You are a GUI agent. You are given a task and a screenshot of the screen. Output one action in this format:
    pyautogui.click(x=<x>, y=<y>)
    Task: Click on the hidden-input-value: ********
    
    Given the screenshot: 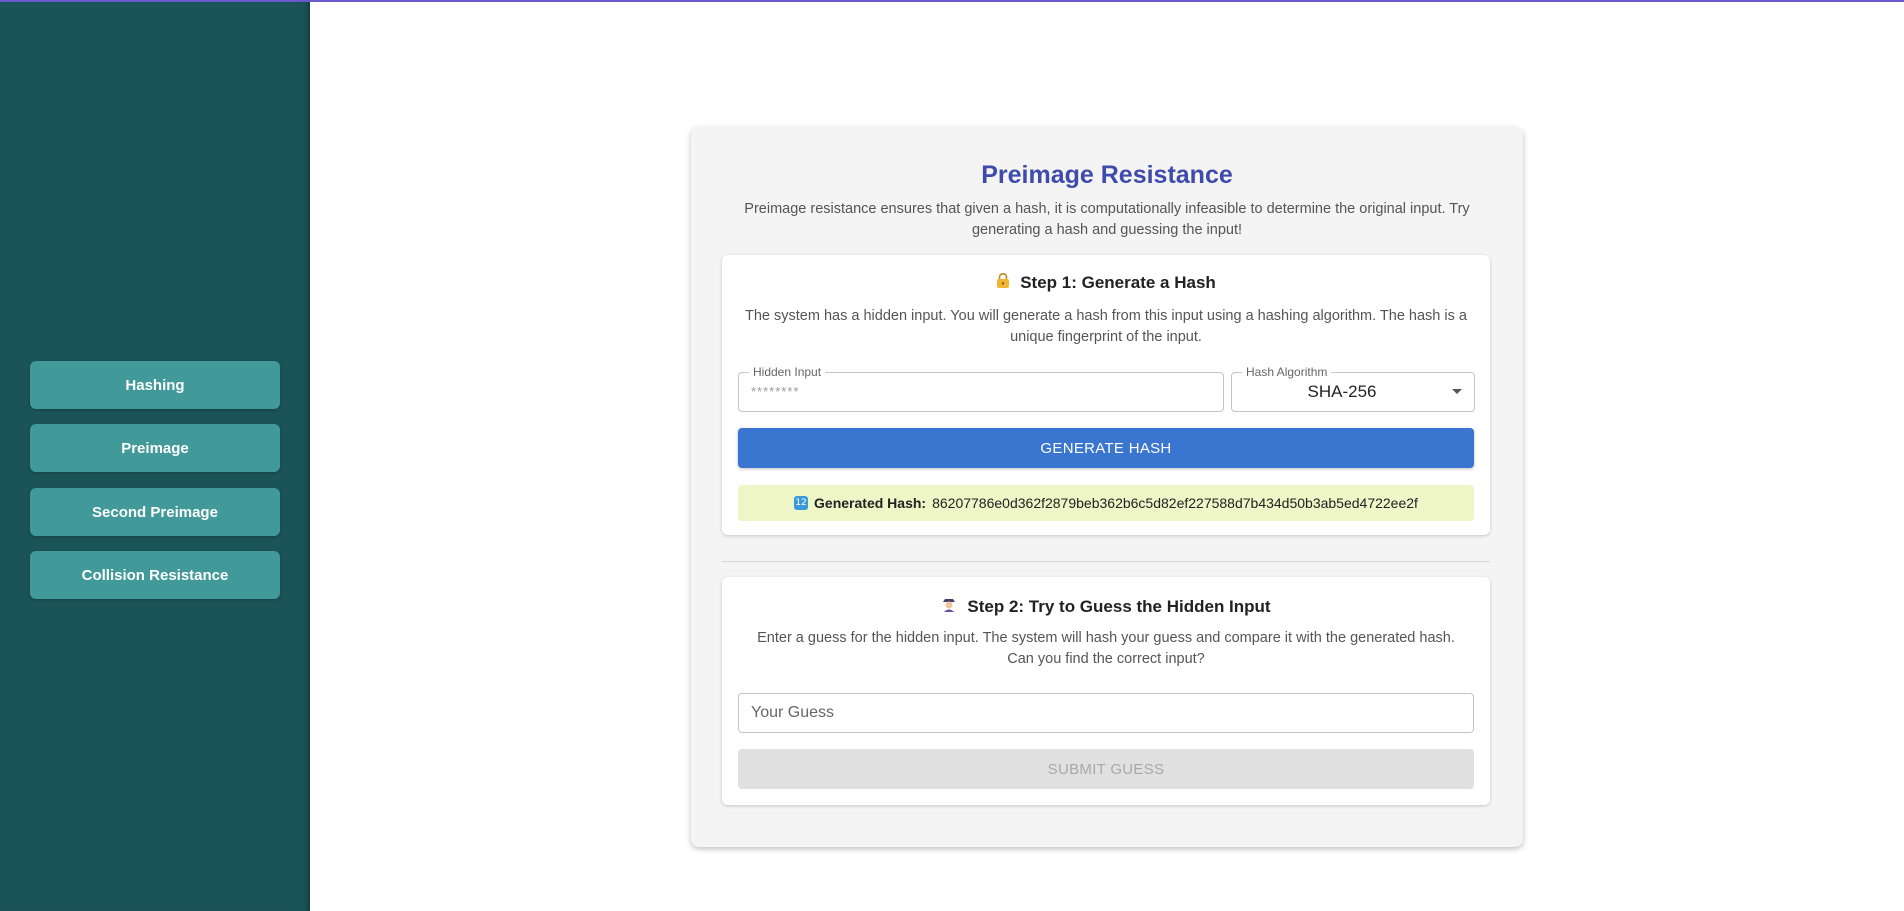 What is the action you would take?
    pyautogui.click(x=775, y=391)
    